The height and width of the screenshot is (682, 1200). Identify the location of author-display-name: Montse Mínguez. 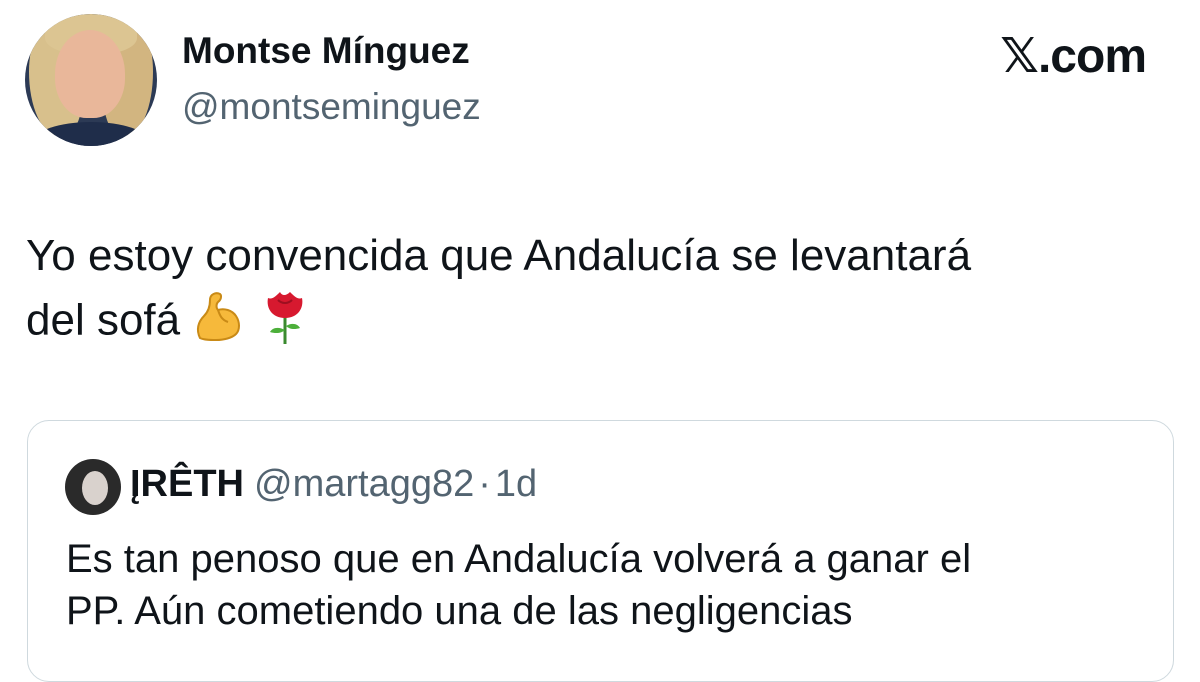
(326, 51).